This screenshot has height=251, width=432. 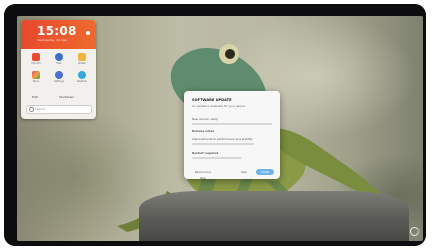 What do you see at coordinates (203, 131) in the screenshot?
I see `dialog-line: Release notes` at bounding box center [203, 131].